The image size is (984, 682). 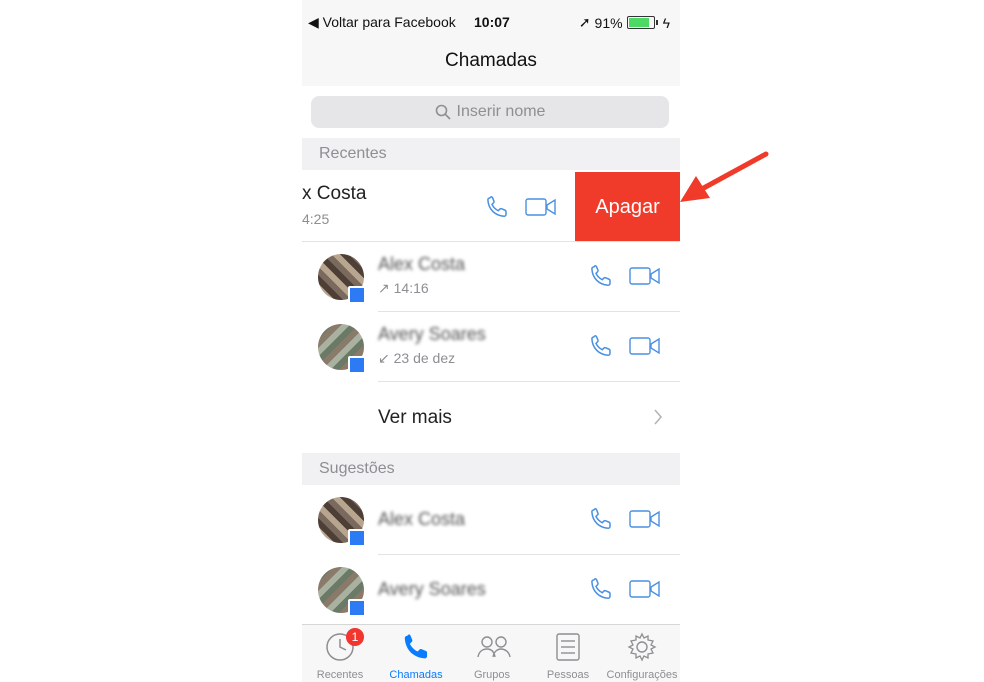 I want to click on search-input: Inserir nome, so click(x=490, y=112).